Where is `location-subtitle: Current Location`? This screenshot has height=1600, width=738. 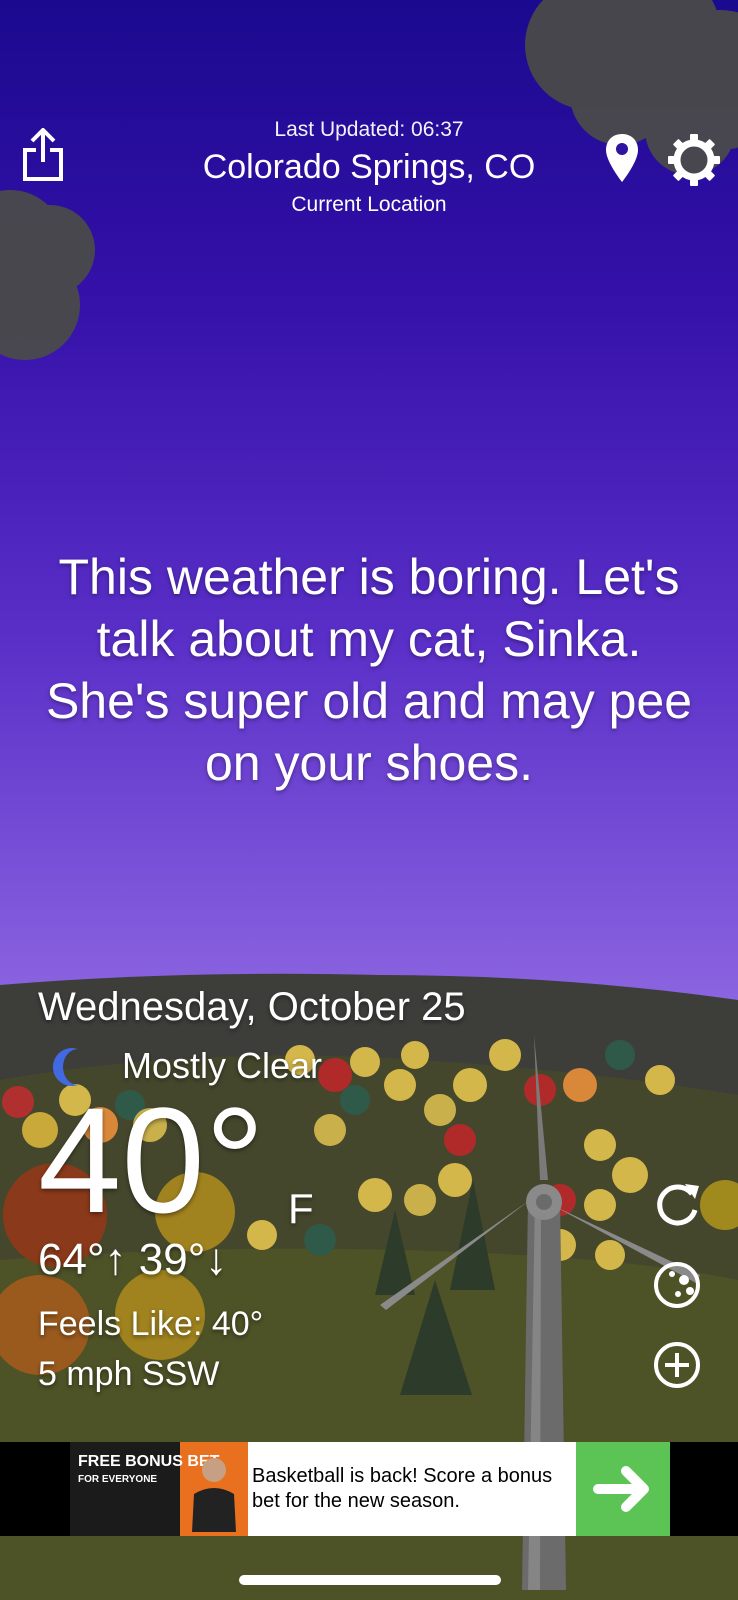
location-subtitle: Current Location is located at coordinates (369, 204).